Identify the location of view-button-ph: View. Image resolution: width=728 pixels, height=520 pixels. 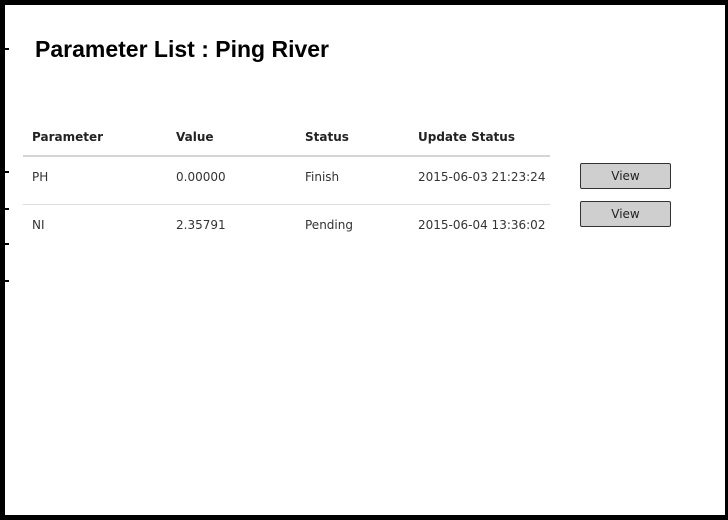
(625, 176).